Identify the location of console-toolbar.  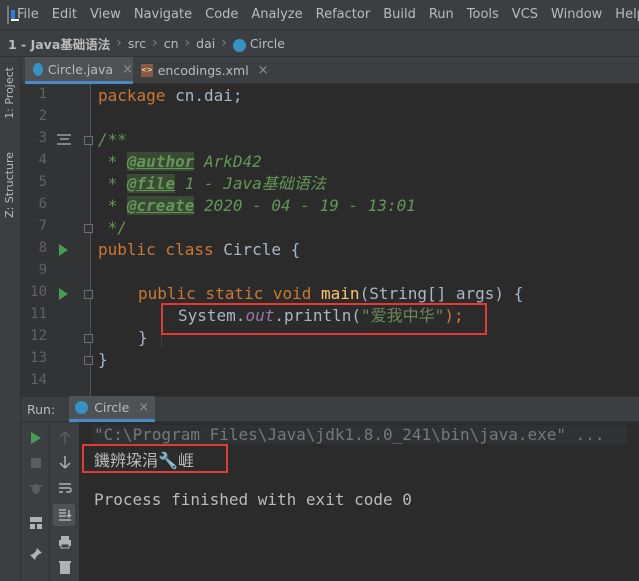
(65, 501).